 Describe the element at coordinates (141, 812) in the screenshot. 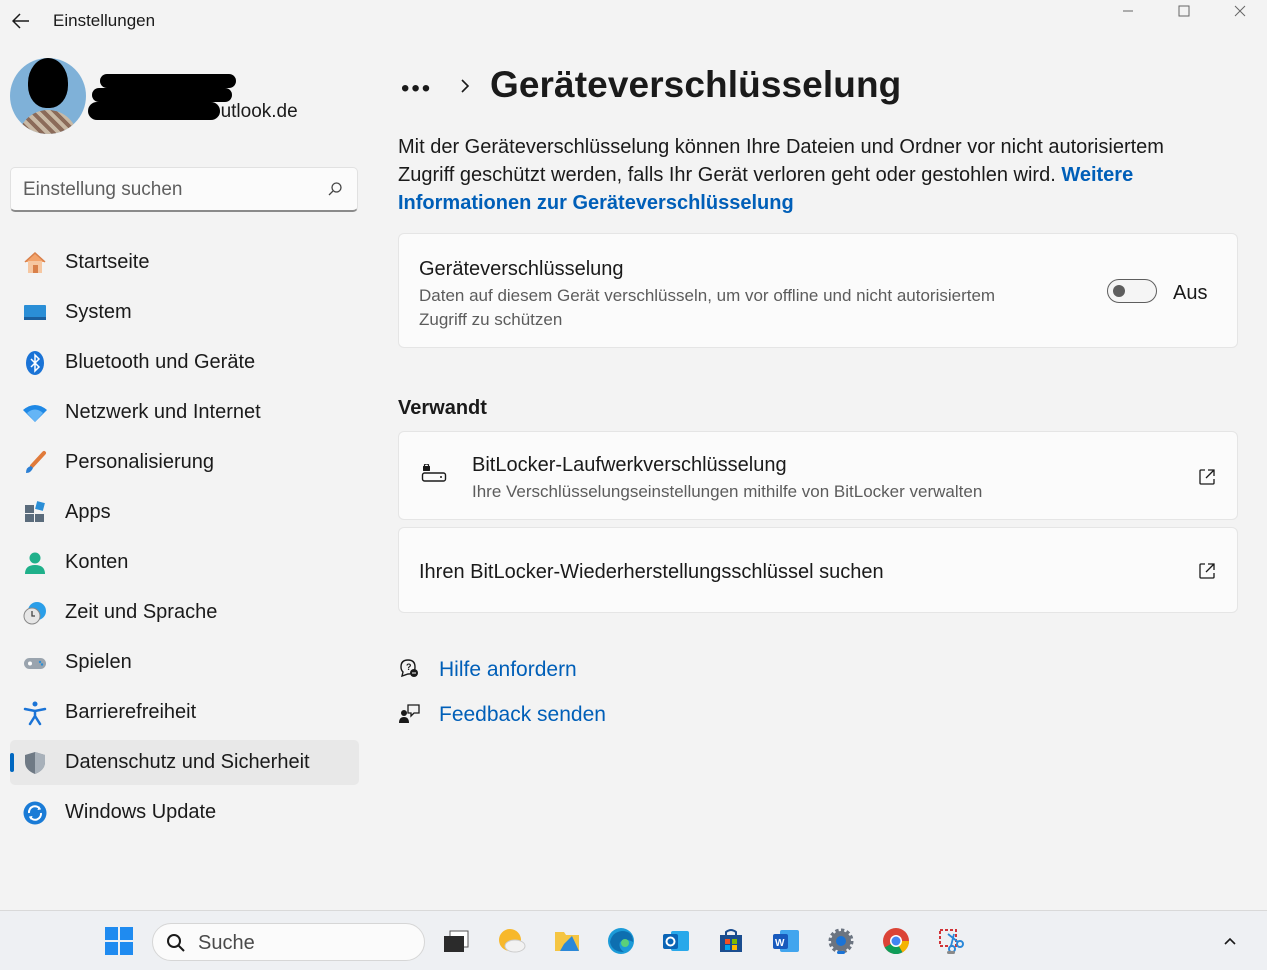

I see `sidebar-item-label: Windows Update` at that location.